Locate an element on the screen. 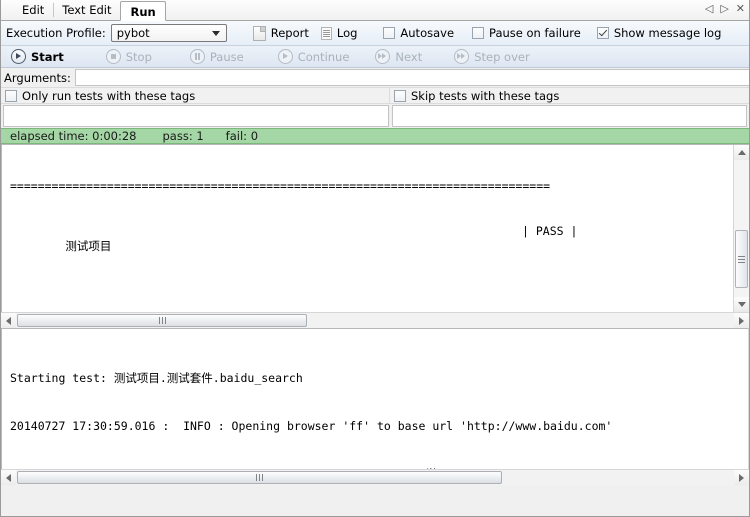 The image size is (750, 517). next-label: Next is located at coordinates (409, 56).